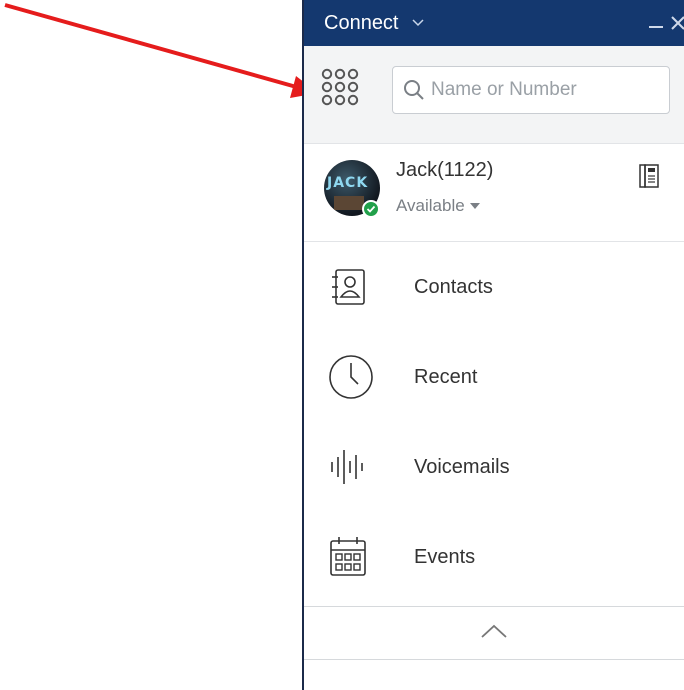  What do you see at coordinates (351, 377) in the screenshot?
I see `clock-icon` at bounding box center [351, 377].